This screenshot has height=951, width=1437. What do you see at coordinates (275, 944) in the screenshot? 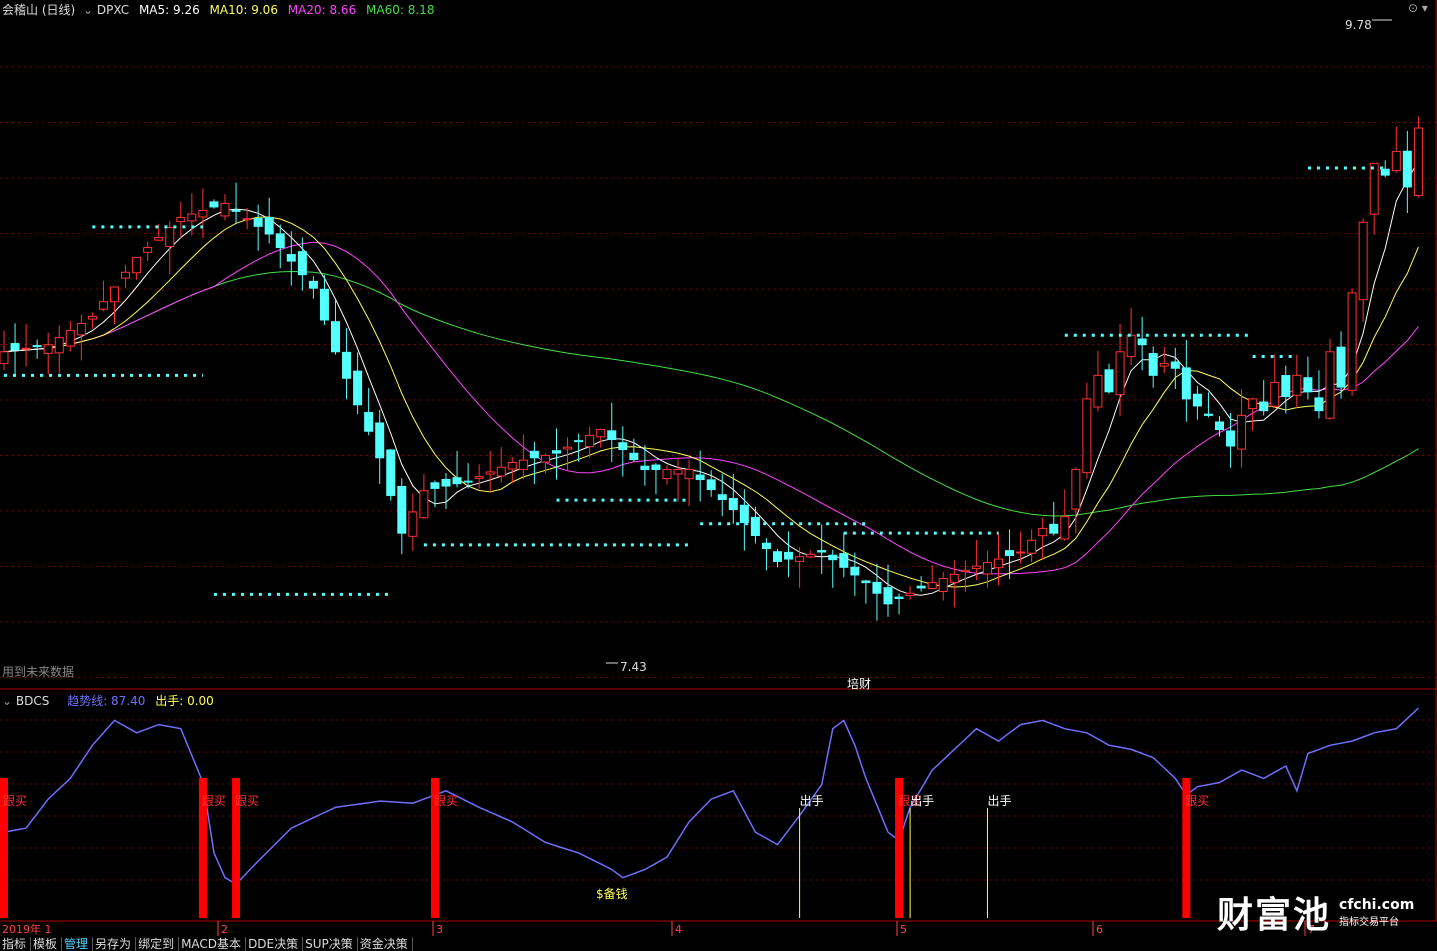
I see `tab-6: DDE决策` at bounding box center [275, 944].